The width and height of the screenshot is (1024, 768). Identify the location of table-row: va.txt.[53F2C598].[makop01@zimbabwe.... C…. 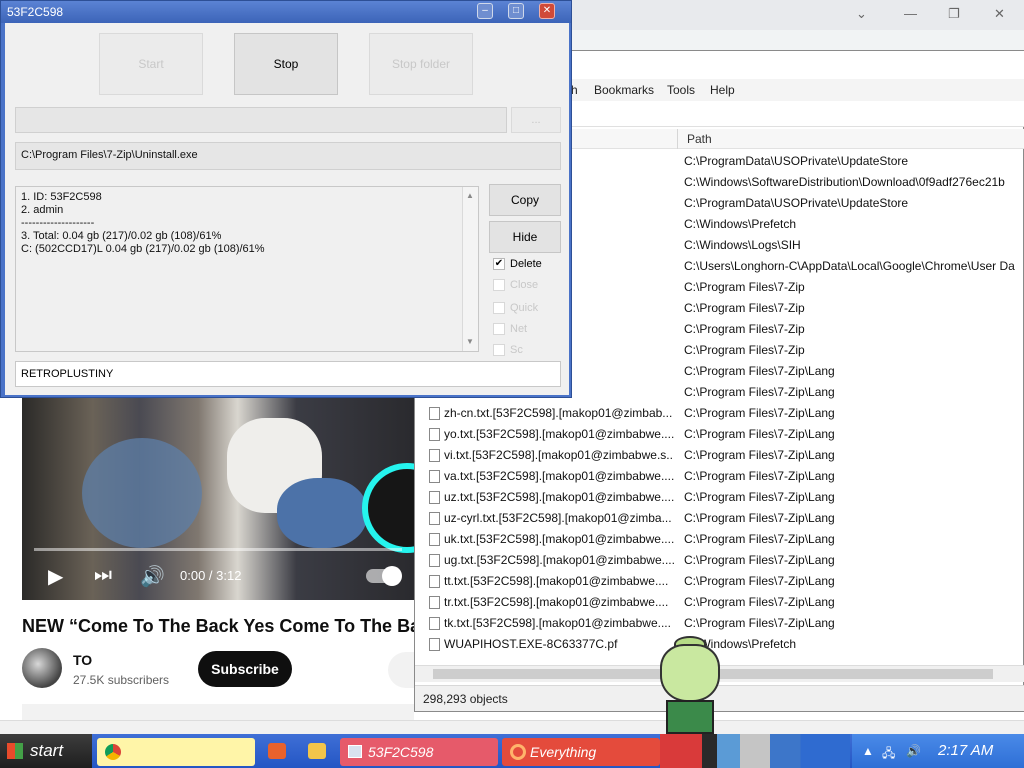
(719, 476).